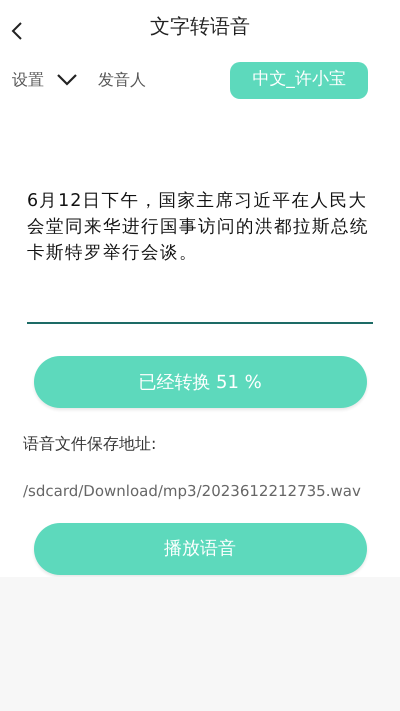 This screenshot has width=400, height=711. I want to click on chevron-down-icon, so click(67, 80).